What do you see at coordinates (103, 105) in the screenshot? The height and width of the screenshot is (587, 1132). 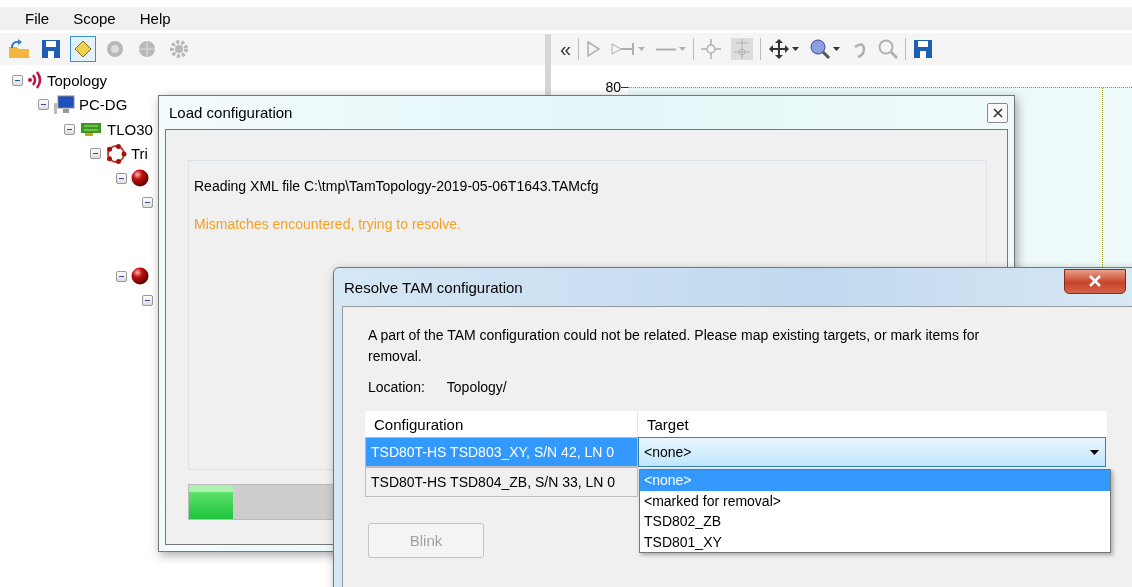 I see `tree-item-label: PC-DG` at bounding box center [103, 105].